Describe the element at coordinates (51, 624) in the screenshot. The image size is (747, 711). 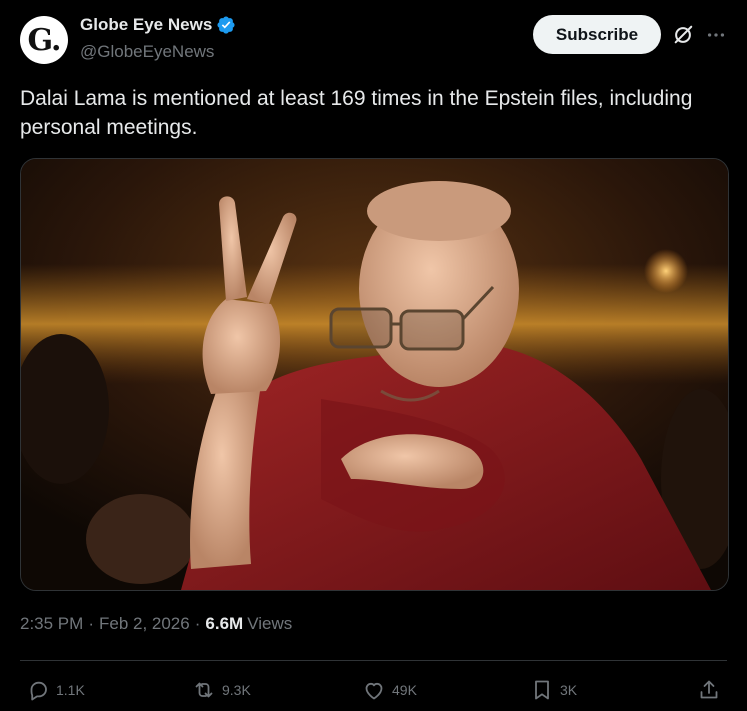
I see `post-time: 2:35 PM` at that location.